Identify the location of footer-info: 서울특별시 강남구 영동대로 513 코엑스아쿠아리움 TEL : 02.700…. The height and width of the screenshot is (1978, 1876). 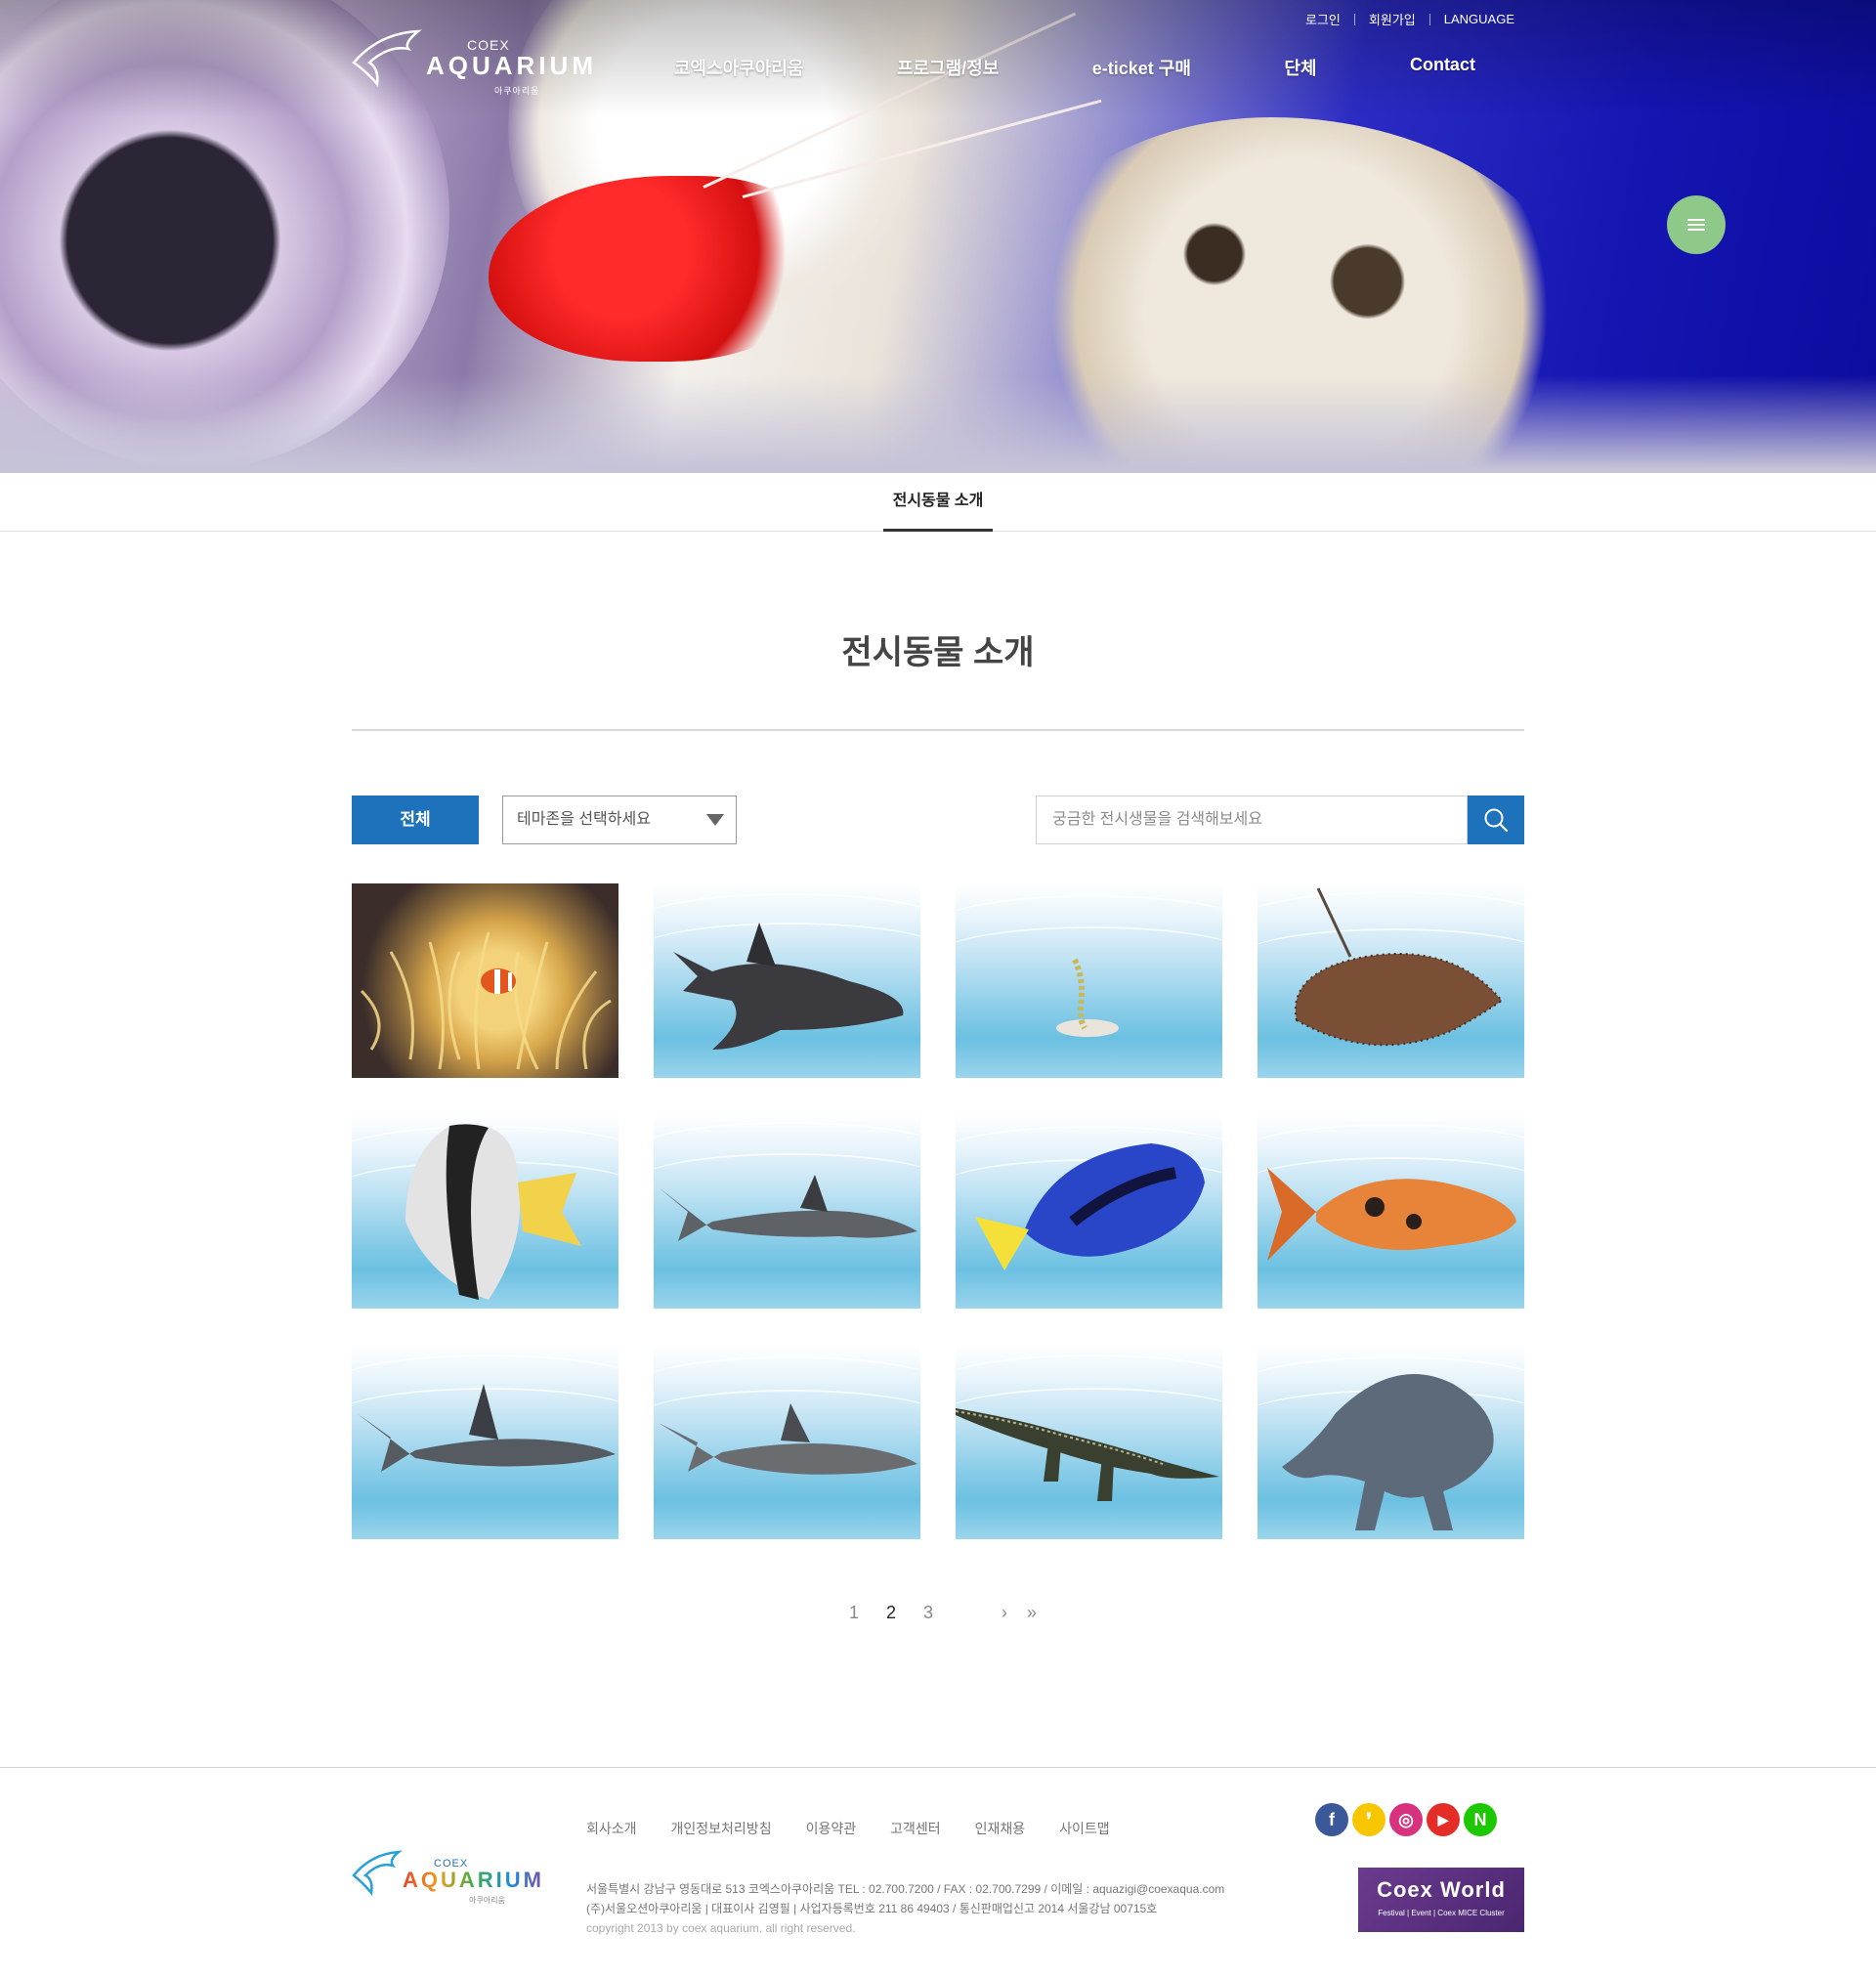
(905, 1908).